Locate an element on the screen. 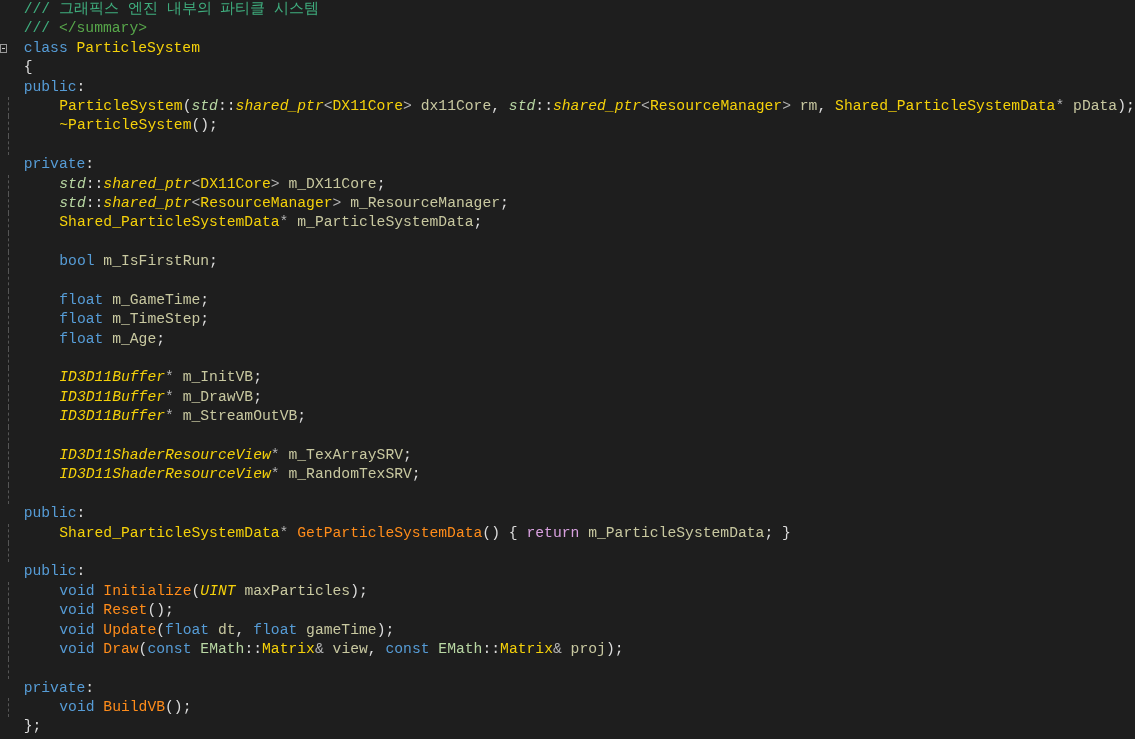 This screenshot has width=1135, height=739. code-line: Shared_ParticleSystemData* m_ParticleSystemData; is located at coordinates (270, 223).